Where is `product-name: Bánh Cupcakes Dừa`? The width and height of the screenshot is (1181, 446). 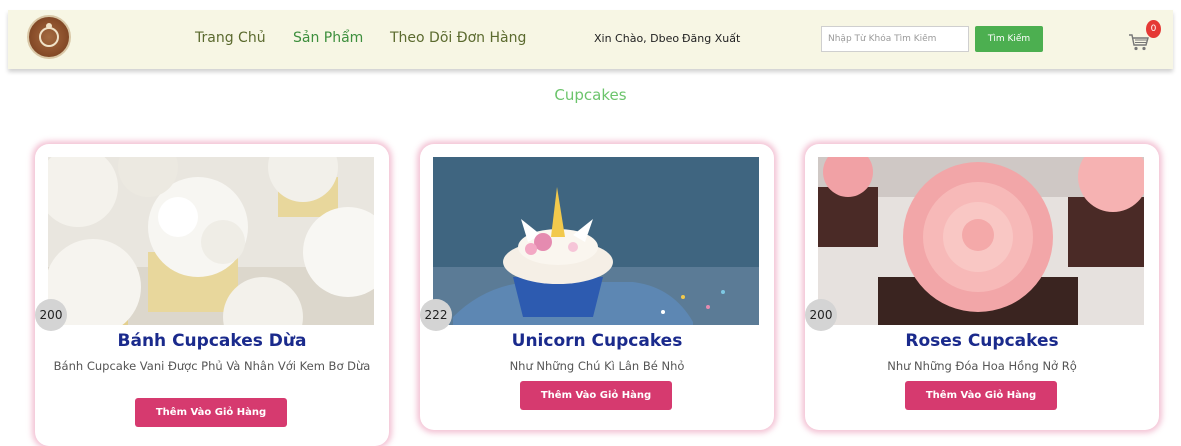 product-name: Bánh Cupcakes Dừa is located at coordinates (212, 341).